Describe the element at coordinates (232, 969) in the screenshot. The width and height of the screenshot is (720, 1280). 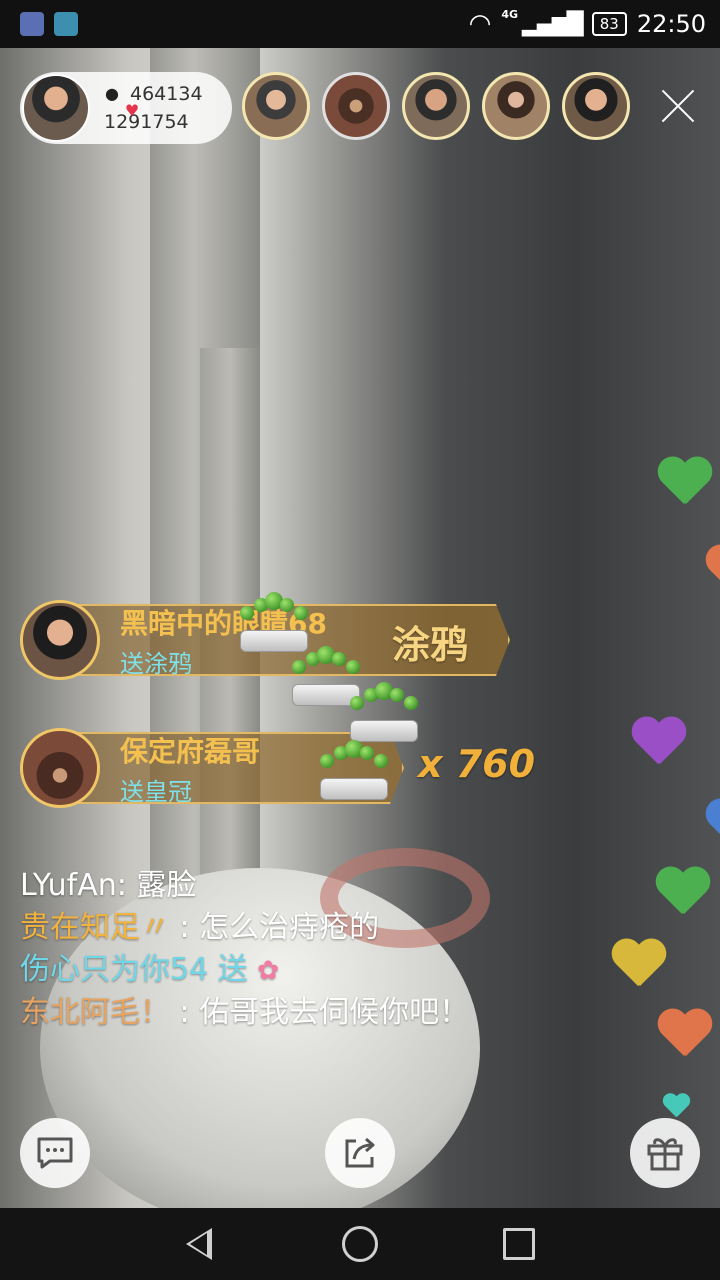
I see `chat-text: 送` at that location.